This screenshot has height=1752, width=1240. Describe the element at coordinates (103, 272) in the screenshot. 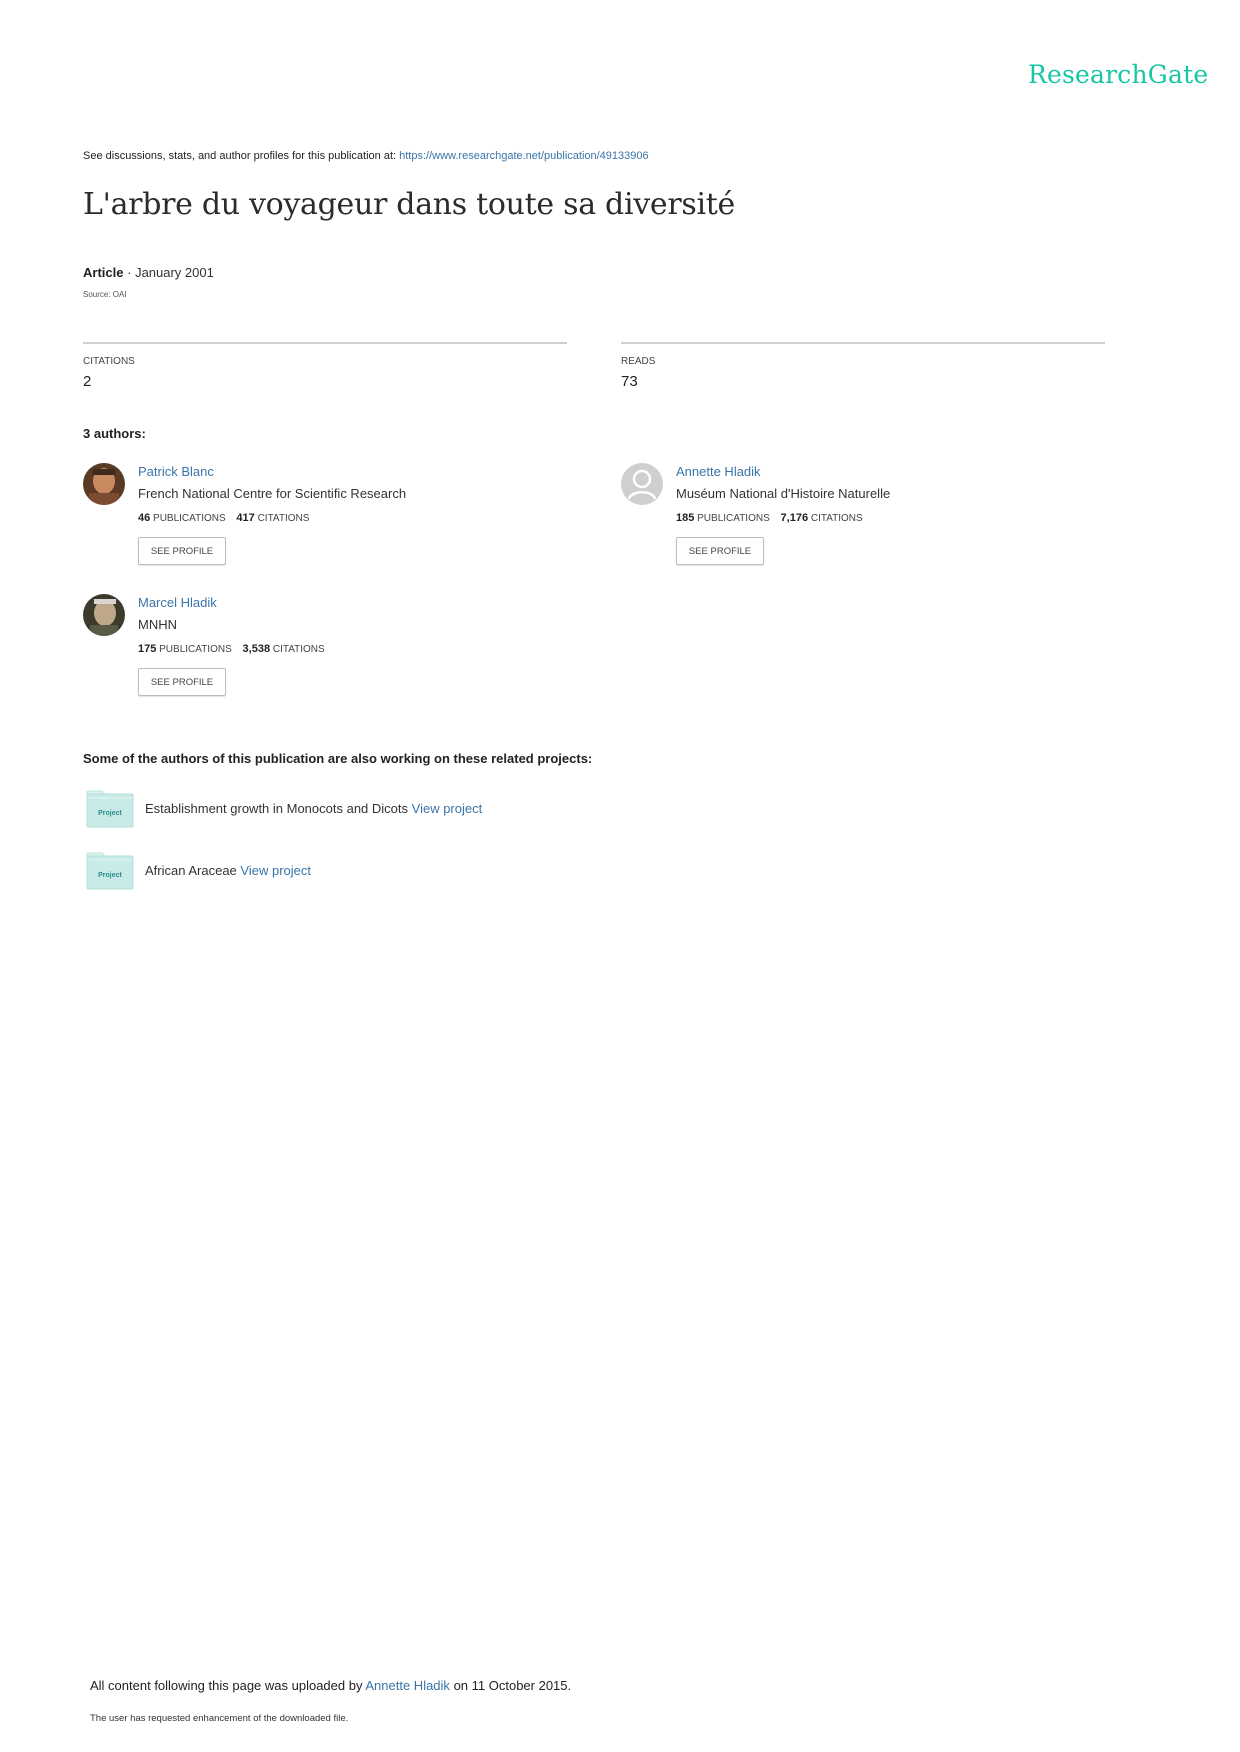

I see `publication-type: Article` at that location.